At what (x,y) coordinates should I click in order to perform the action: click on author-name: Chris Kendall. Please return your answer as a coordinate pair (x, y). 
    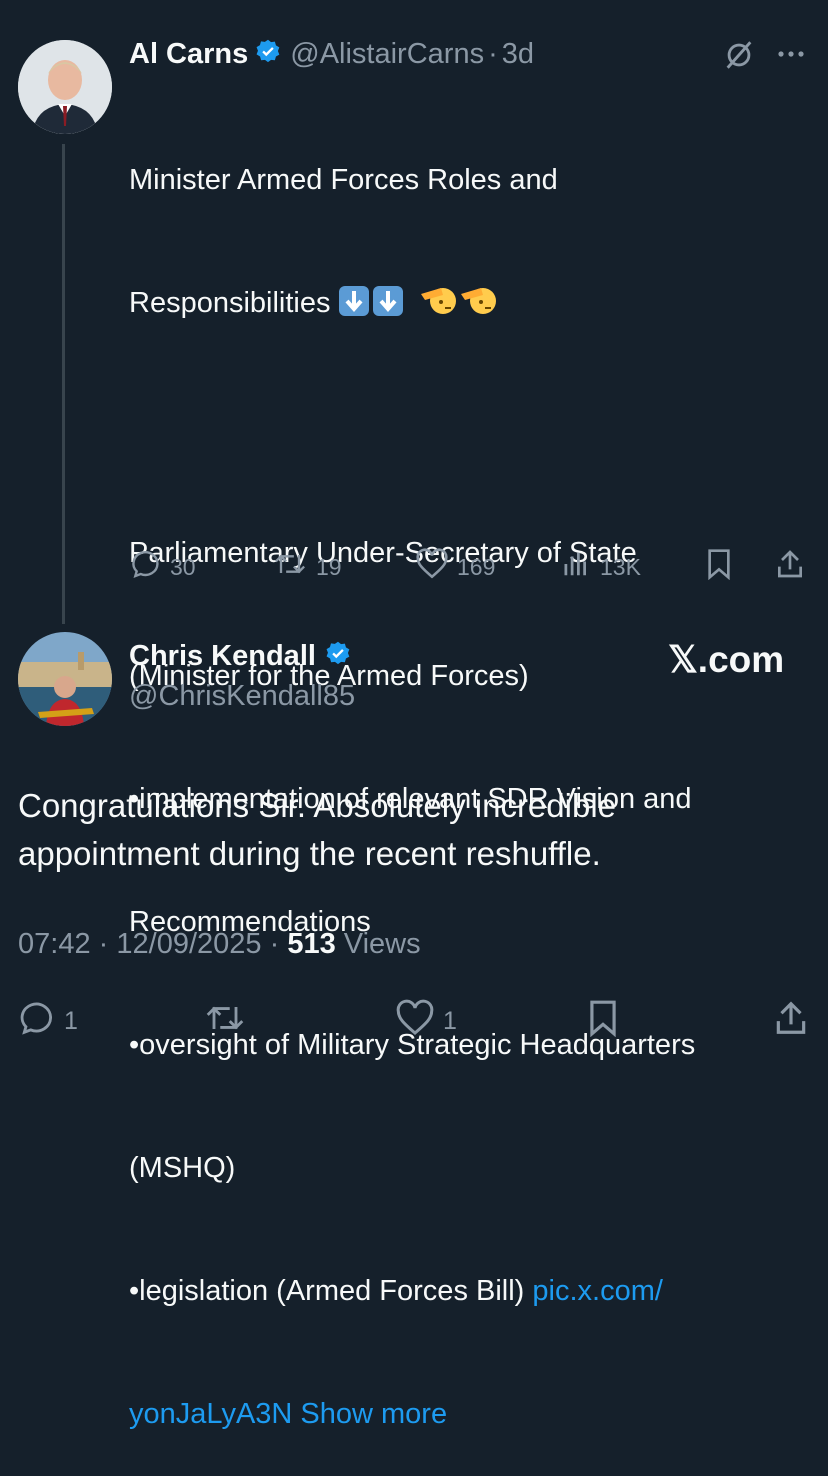
    Looking at the image, I should click on (222, 656).